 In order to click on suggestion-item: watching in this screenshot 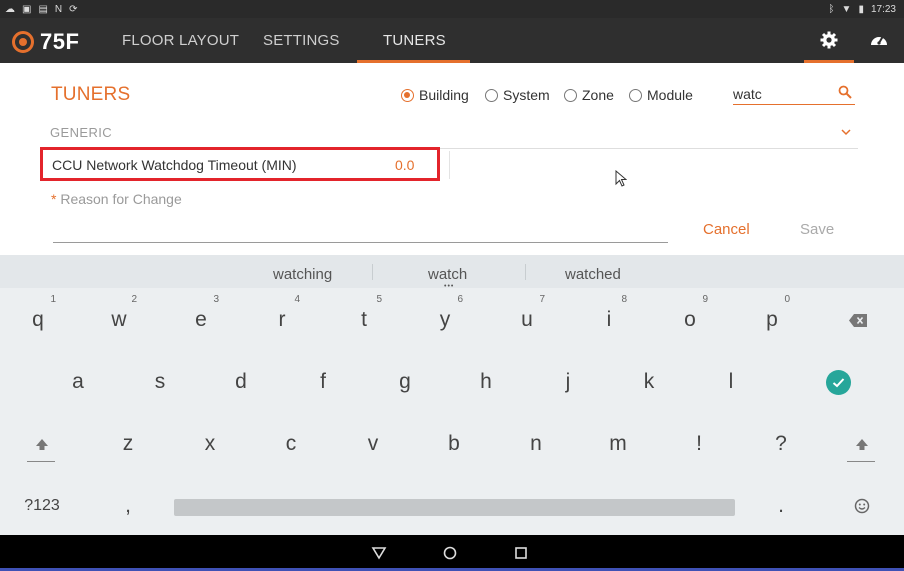, I will do `click(302, 274)`.